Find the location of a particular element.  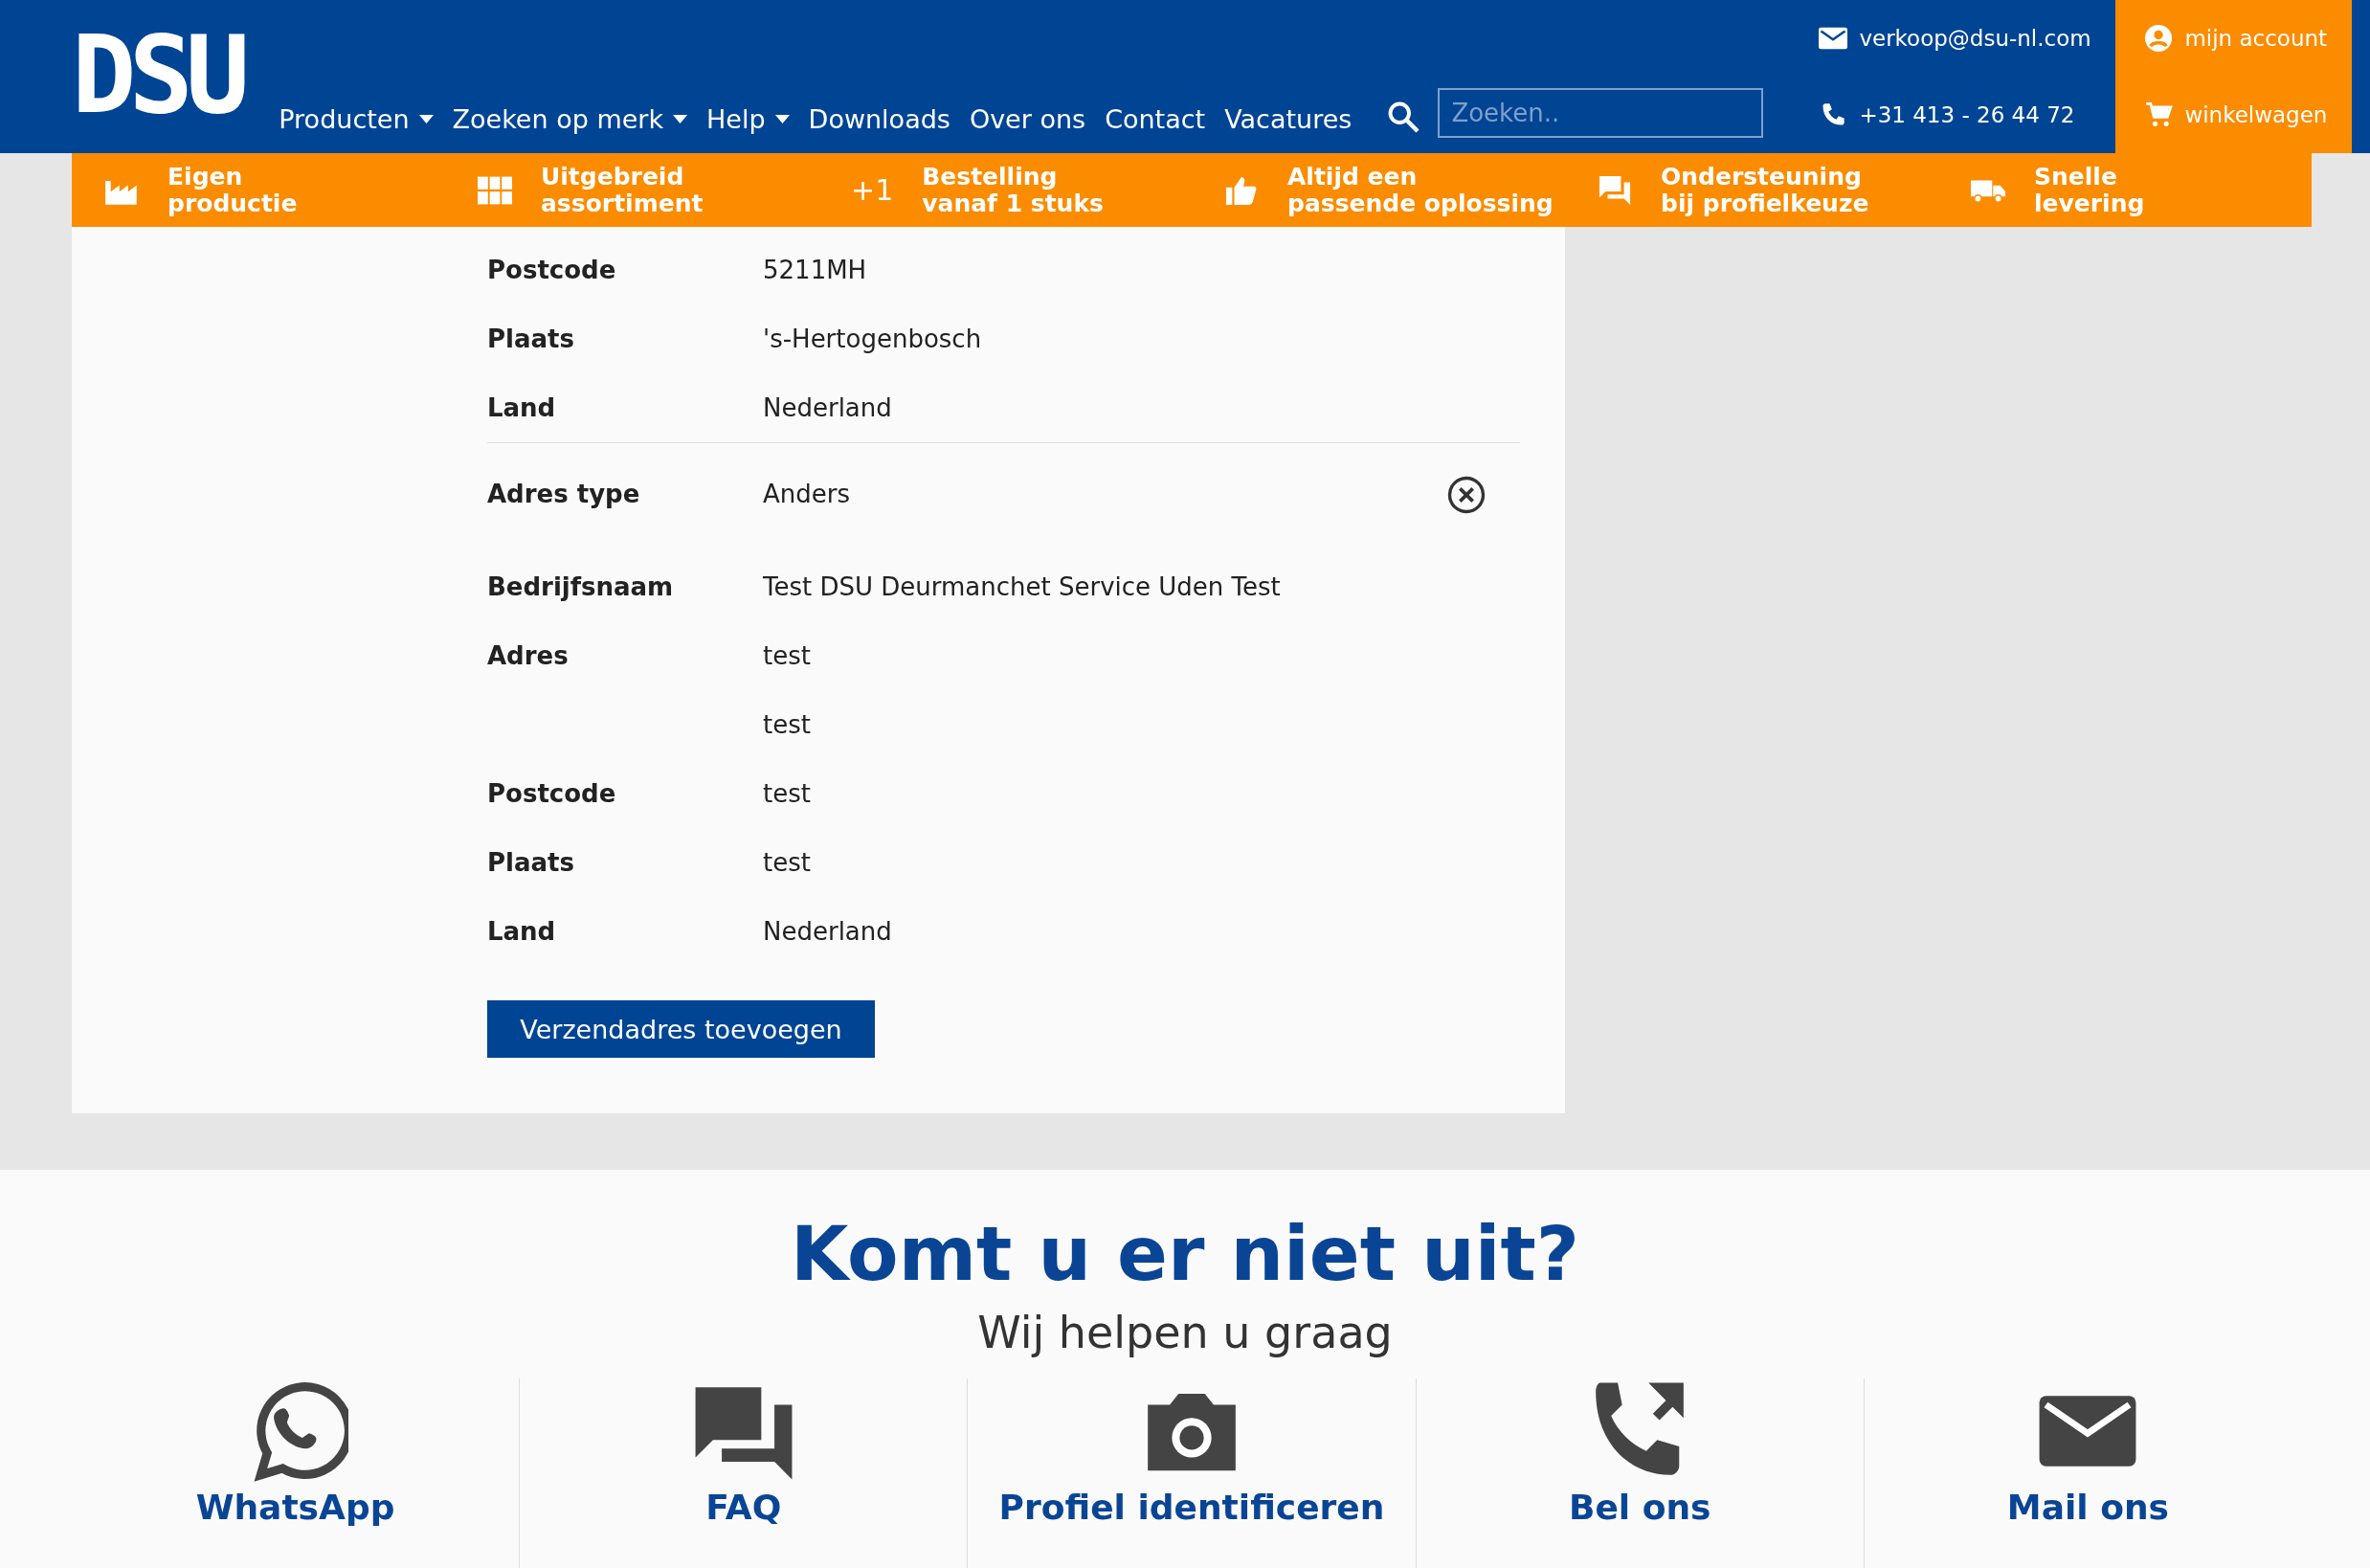

field-value: 5211MH is located at coordinates (815, 270).